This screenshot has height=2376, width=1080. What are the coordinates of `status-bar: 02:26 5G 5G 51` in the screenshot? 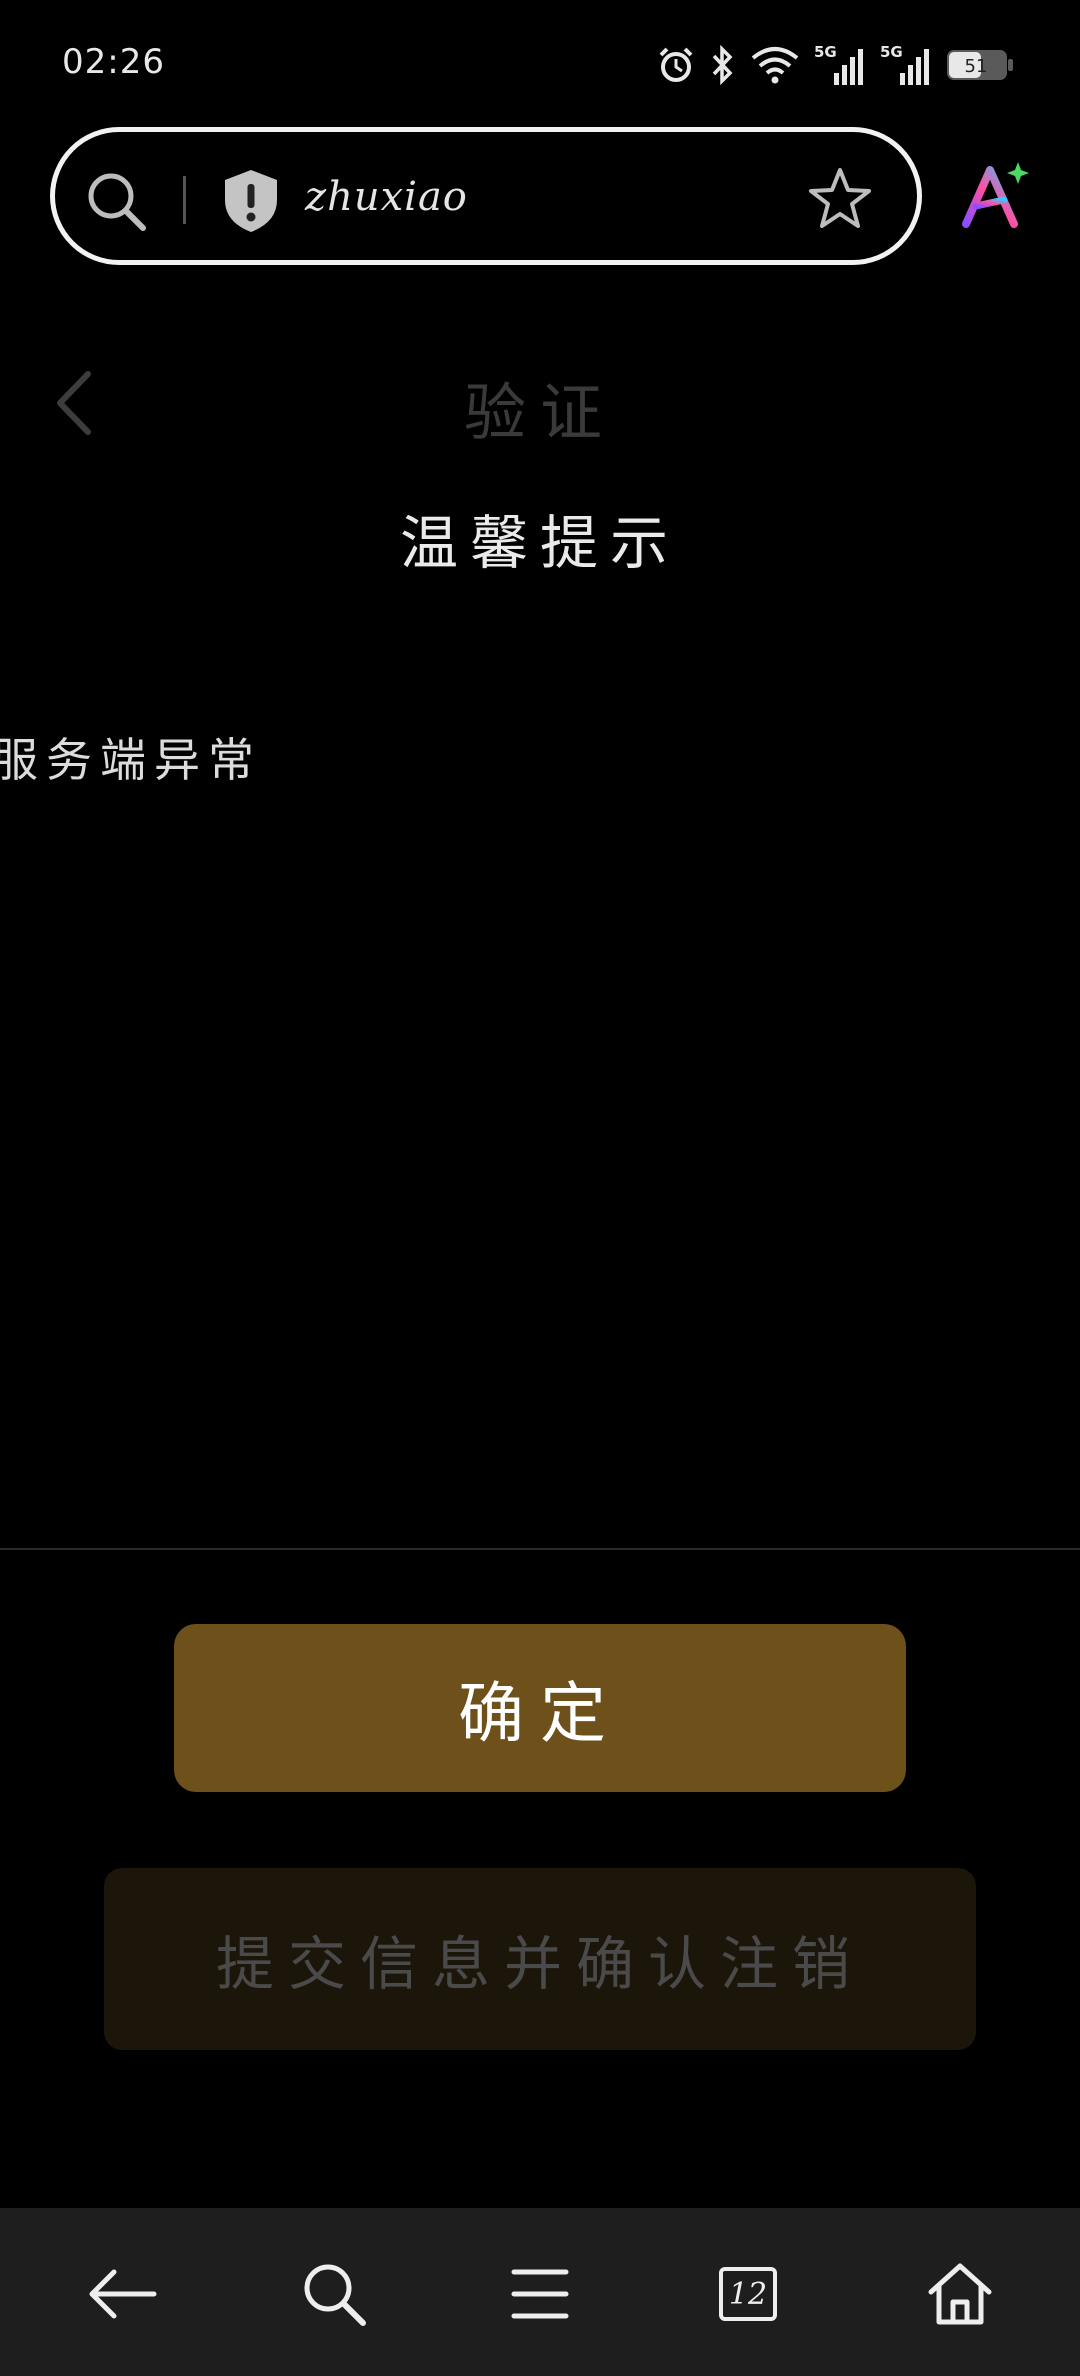 It's located at (540, 60).